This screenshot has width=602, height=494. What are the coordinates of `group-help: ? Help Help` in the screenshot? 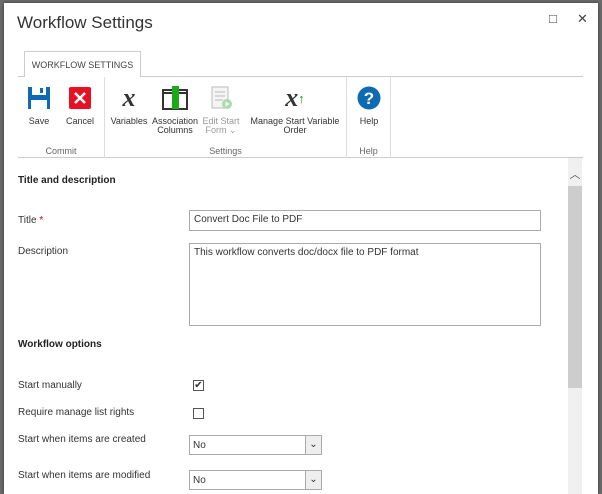 It's located at (369, 117).